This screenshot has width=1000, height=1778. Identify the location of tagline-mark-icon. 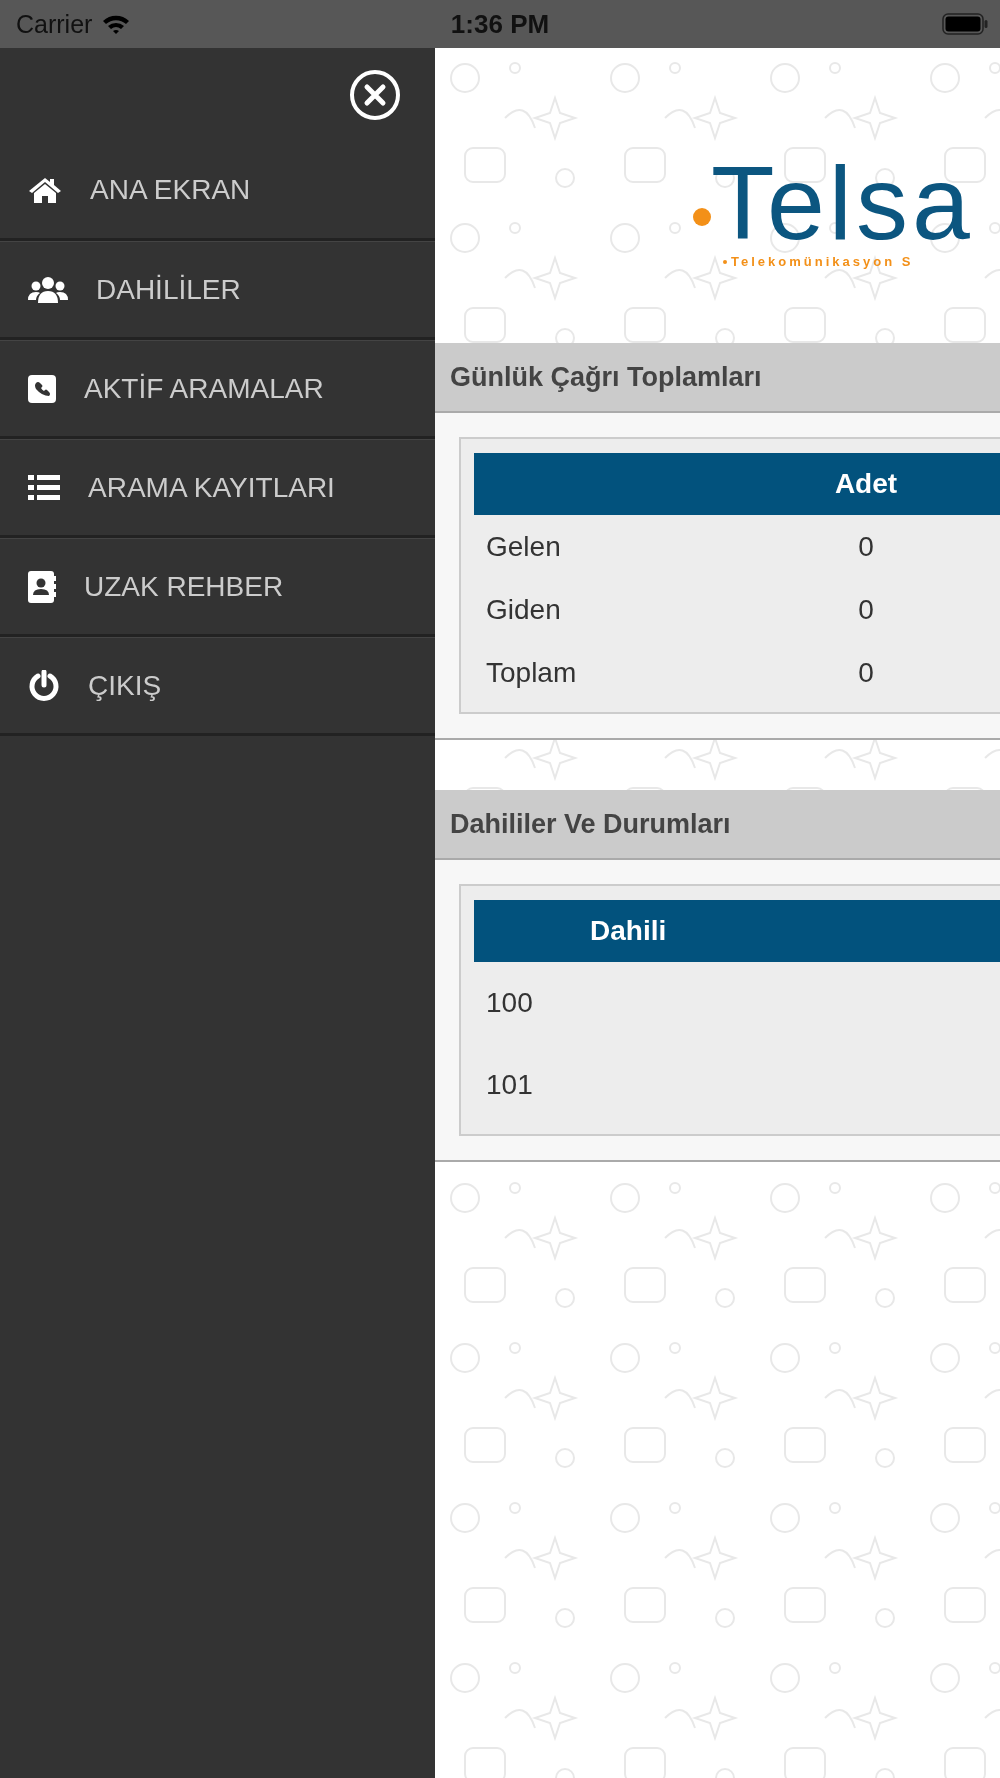
(725, 261).